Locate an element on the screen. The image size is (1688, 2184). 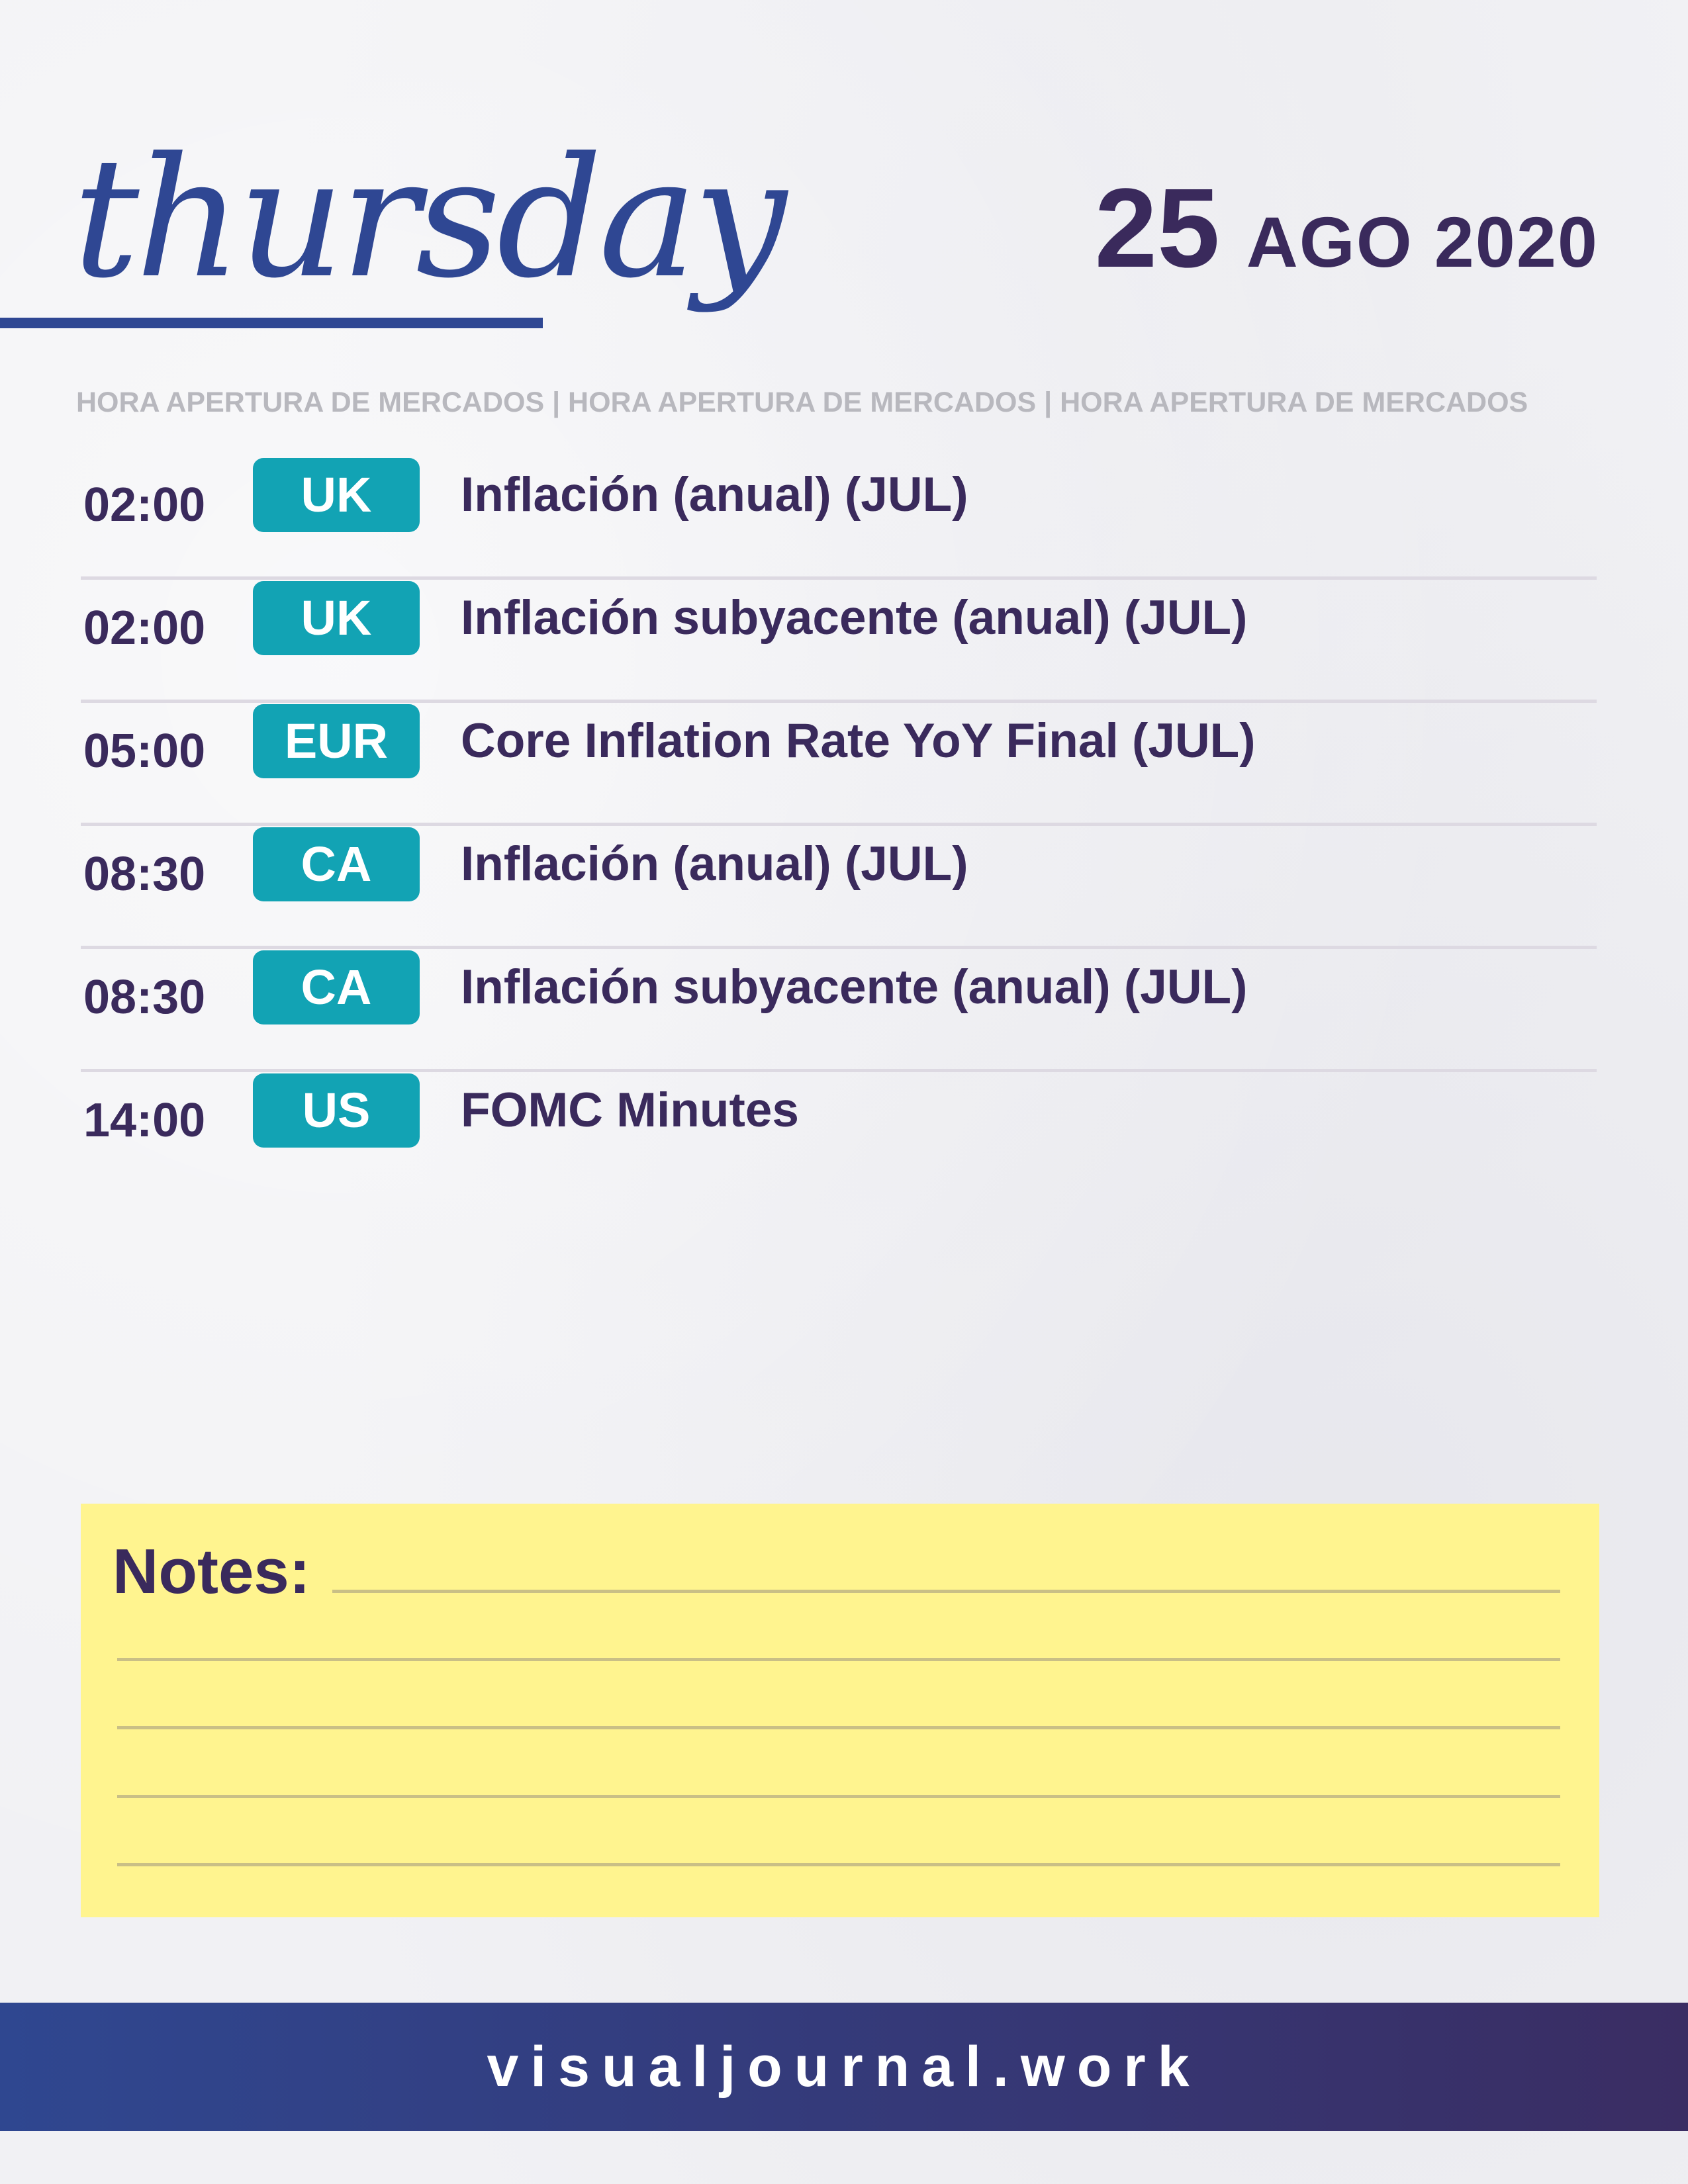
event-title: FOMC Minutes is located at coordinates (630, 1110).